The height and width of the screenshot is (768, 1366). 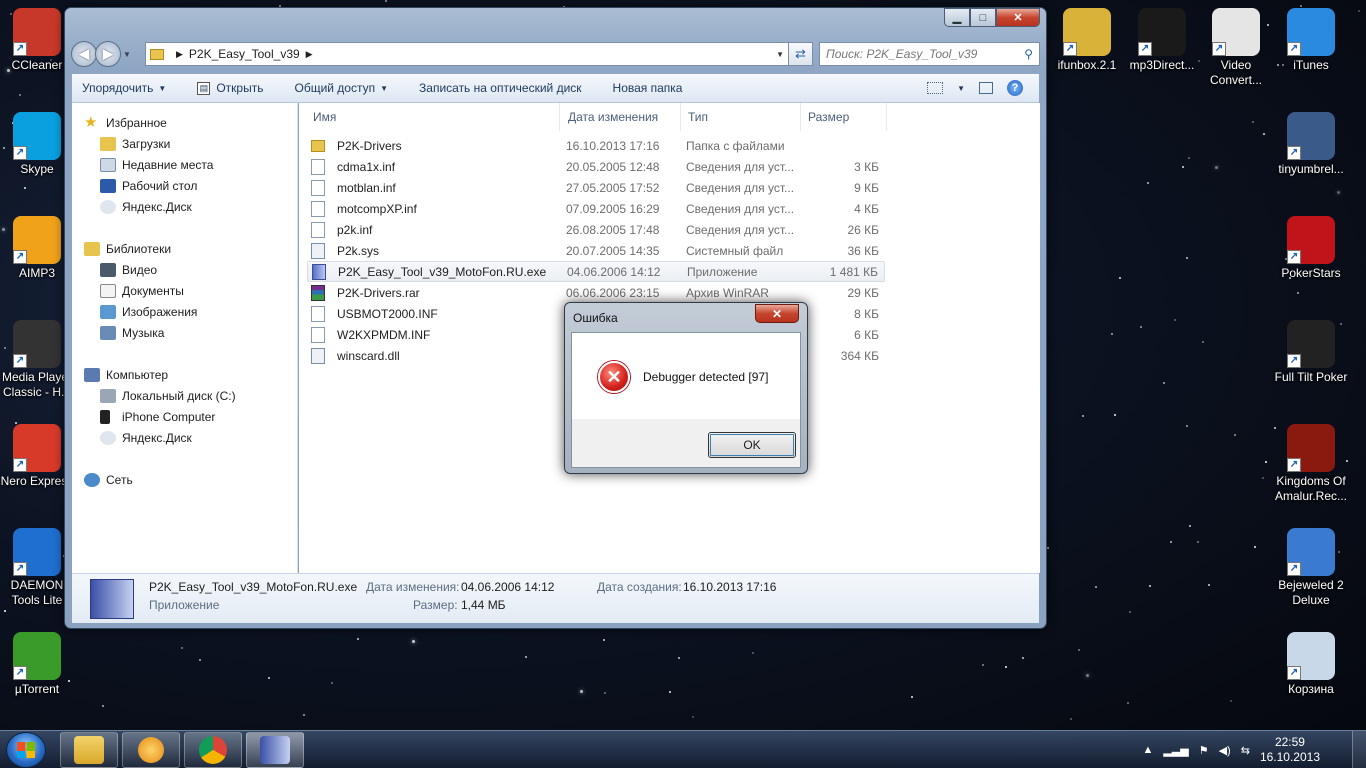 What do you see at coordinates (1087, 65) in the screenshot?
I see `desktop-shortcut-label: ifunbox.2.1` at bounding box center [1087, 65].